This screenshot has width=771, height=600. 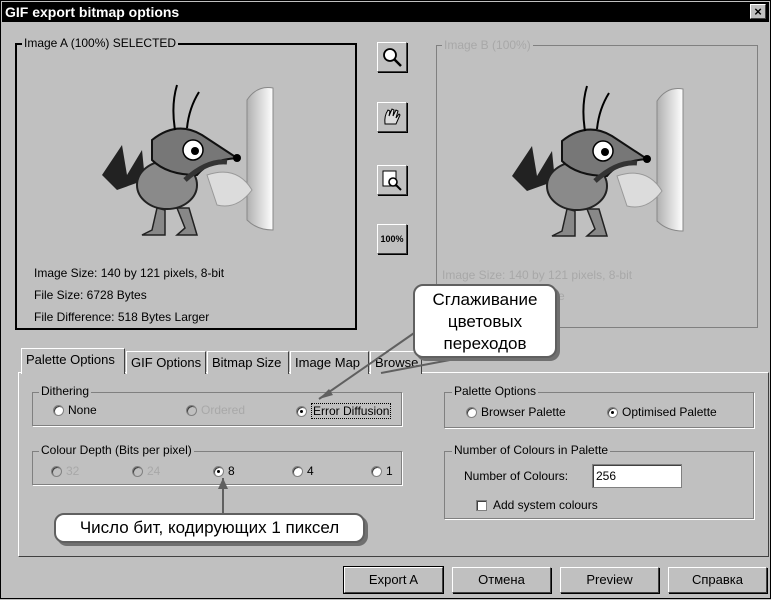 I want to click on bits-callout: Число бит, кодирующих 1 пиксел, so click(x=209, y=528).